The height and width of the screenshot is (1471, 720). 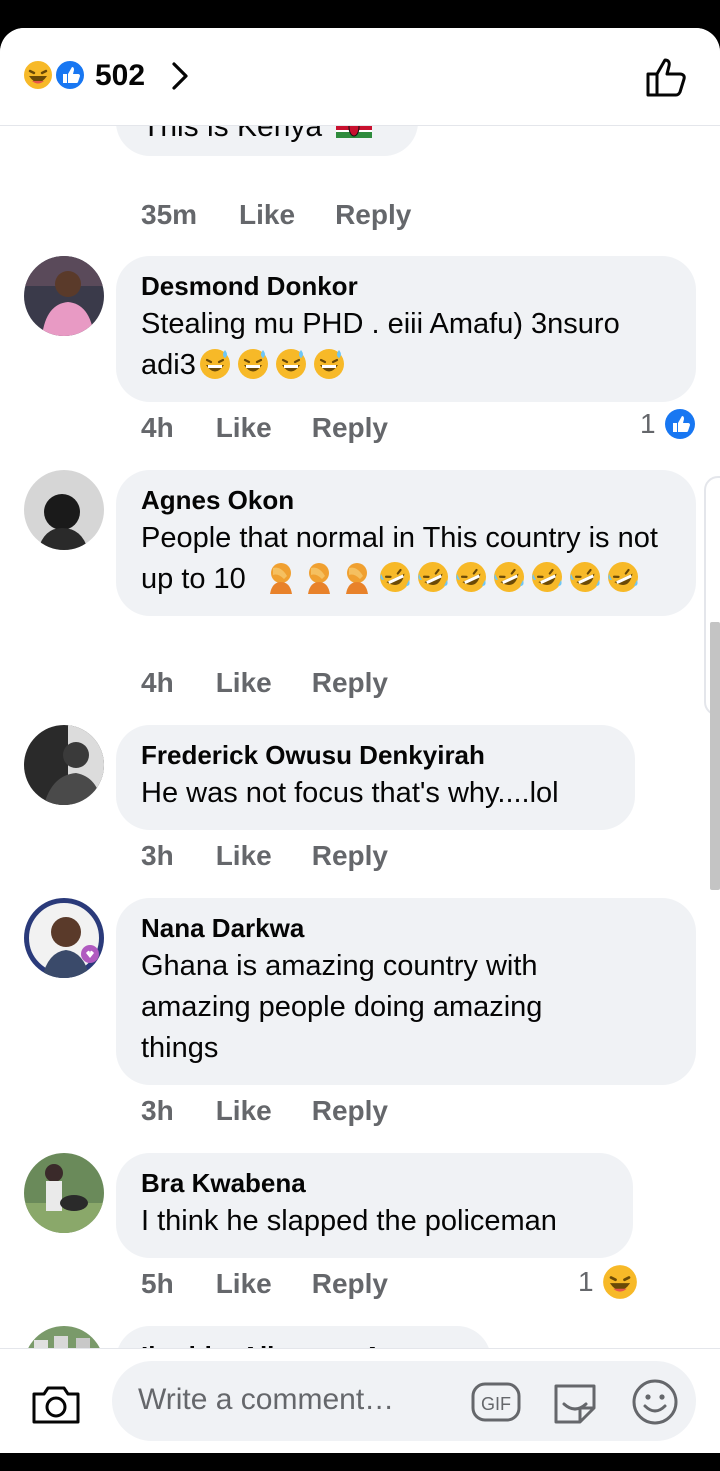 What do you see at coordinates (405, 928) in the screenshot?
I see `comment-author: Nana Darkwa` at bounding box center [405, 928].